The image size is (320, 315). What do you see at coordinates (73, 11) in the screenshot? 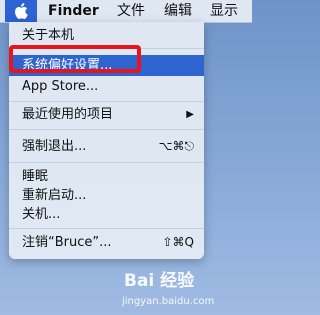
I see `menubar-app-name: Finder` at bounding box center [73, 11].